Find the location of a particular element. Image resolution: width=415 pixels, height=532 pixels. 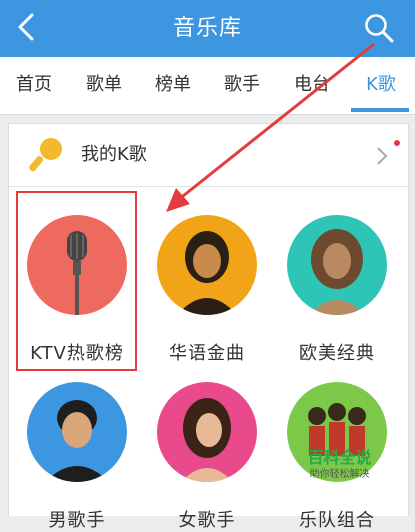

tab-karaoke: K歌 is located at coordinates (381, 85).